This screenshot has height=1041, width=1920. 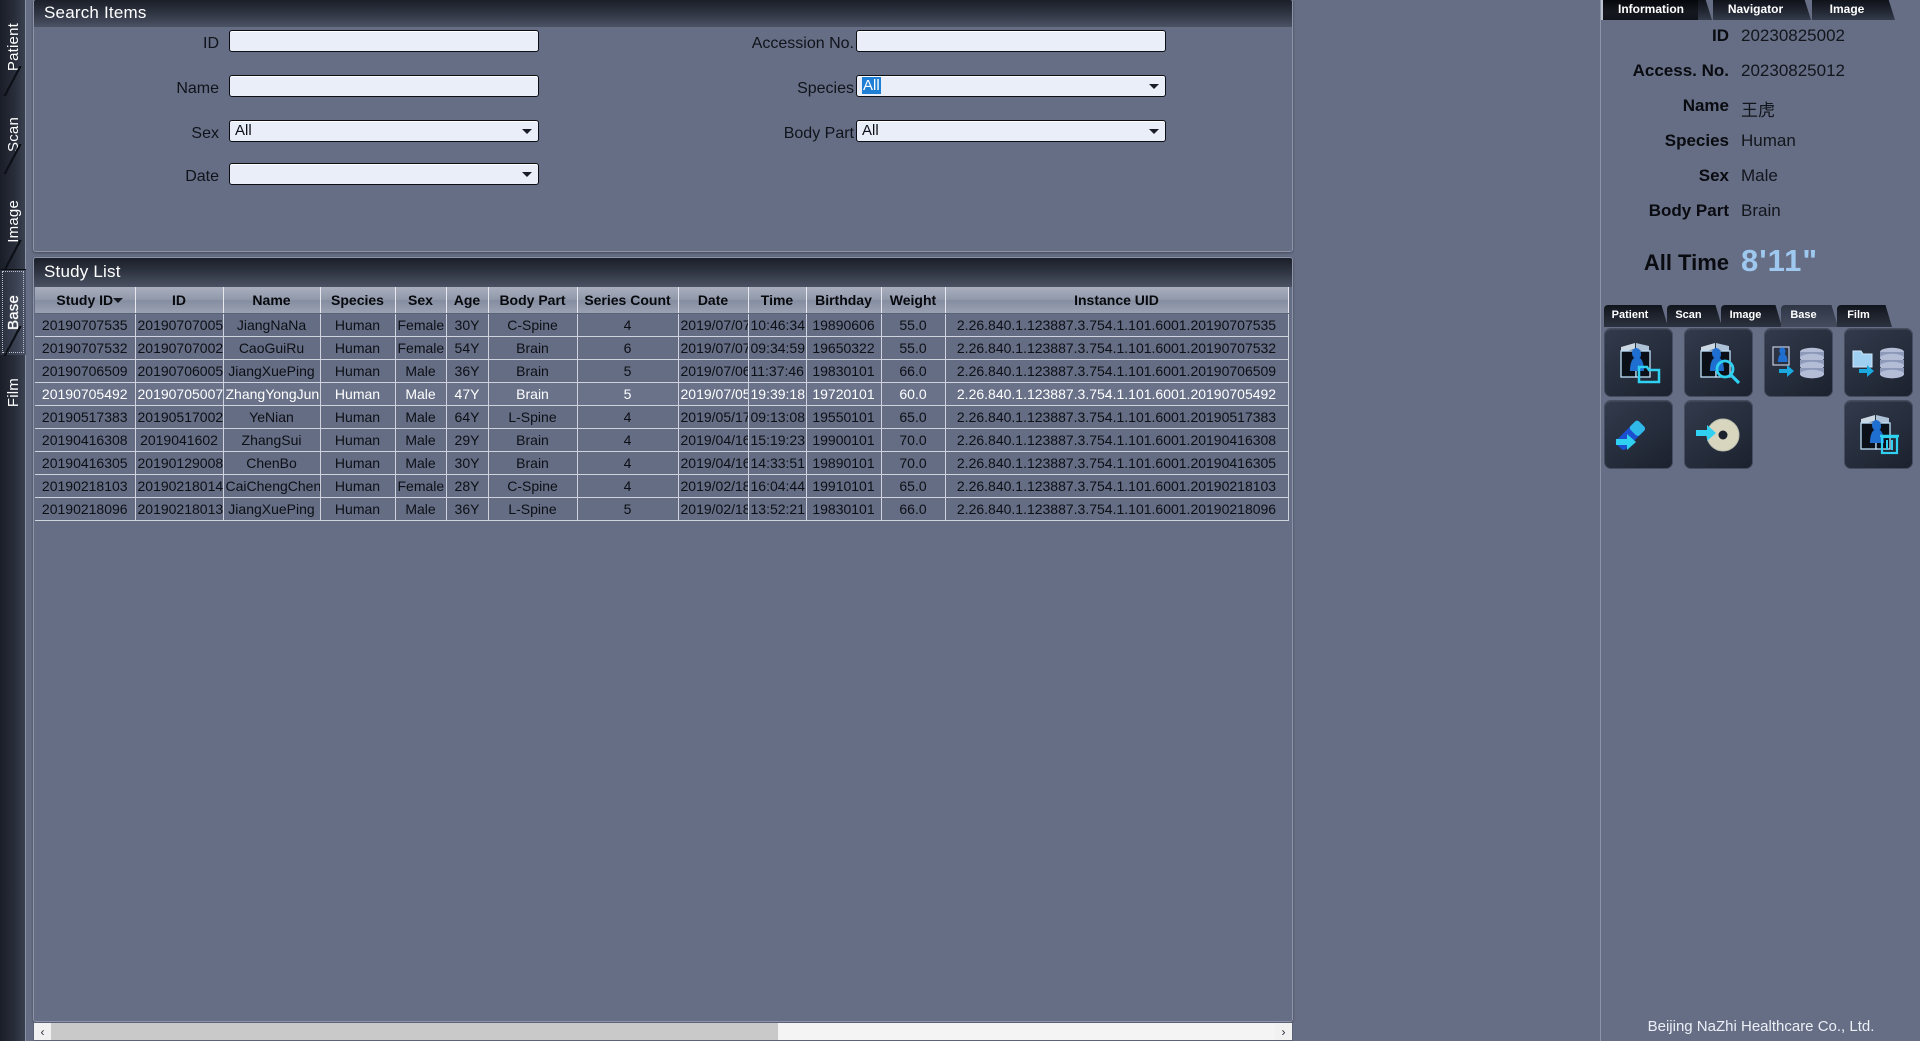 What do you see at coordinates (1745, 316) in the screenshot?
I see `fn-tab-image: Image` at bounding box center [1745, 316].